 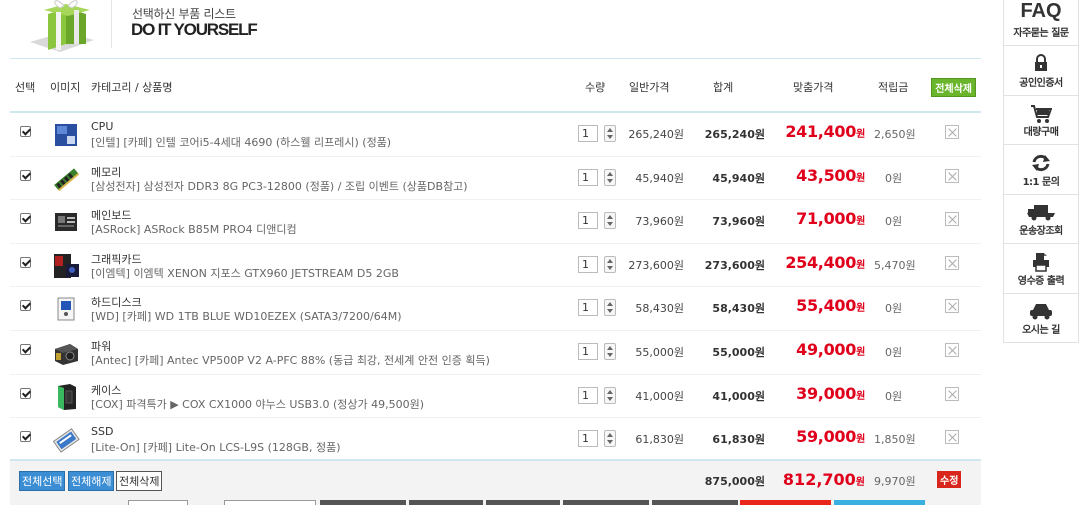 What do you see at coordinates (656, 265) in the screenshot?
I see `regular-price: 273,600원` at bounding box center [656, 265].